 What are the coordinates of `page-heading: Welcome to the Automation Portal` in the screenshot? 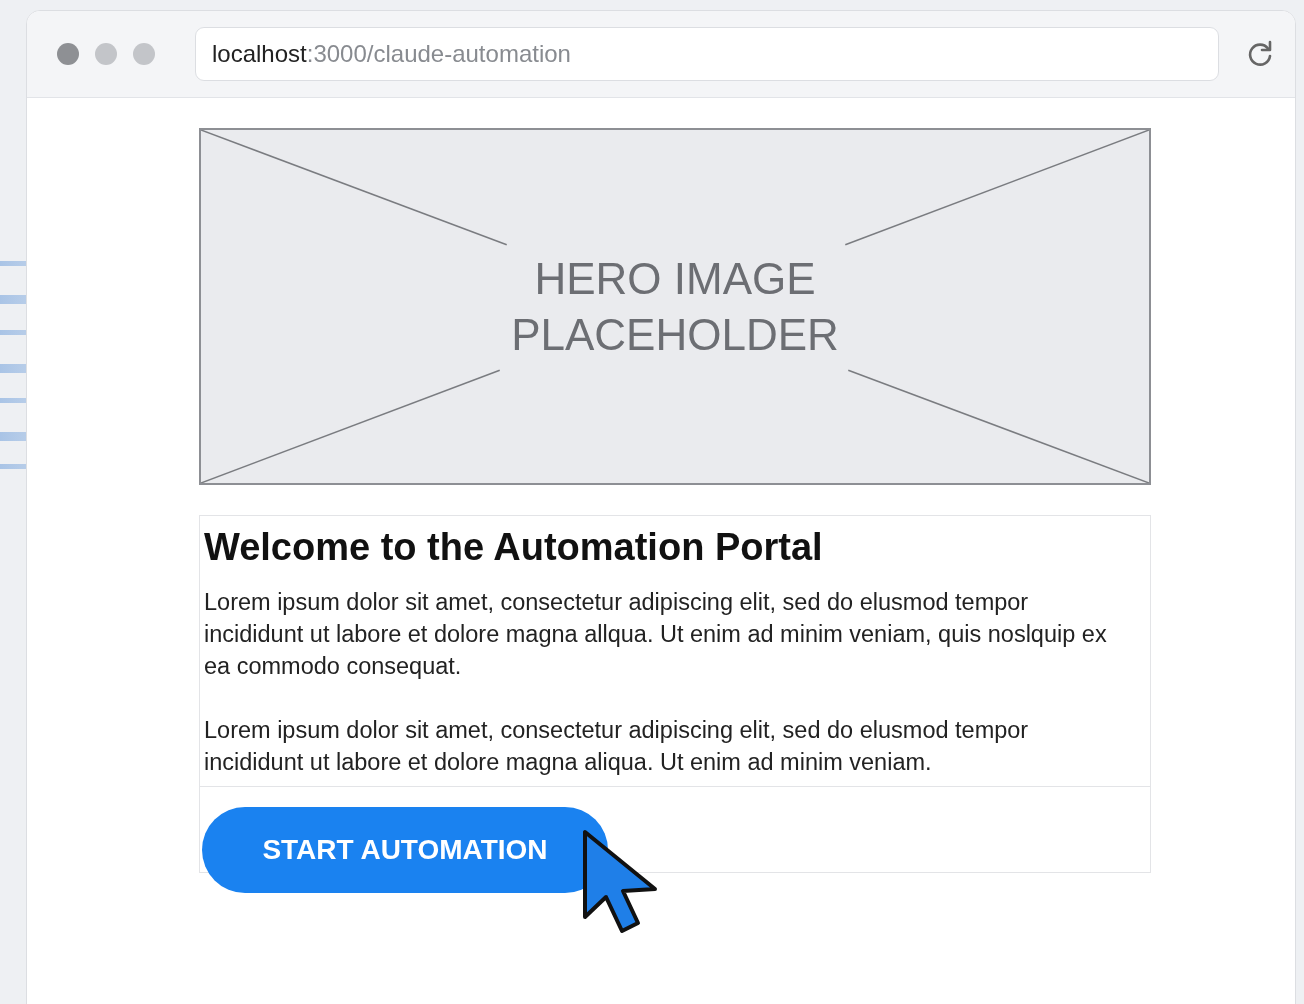 It's located at (514, 547).